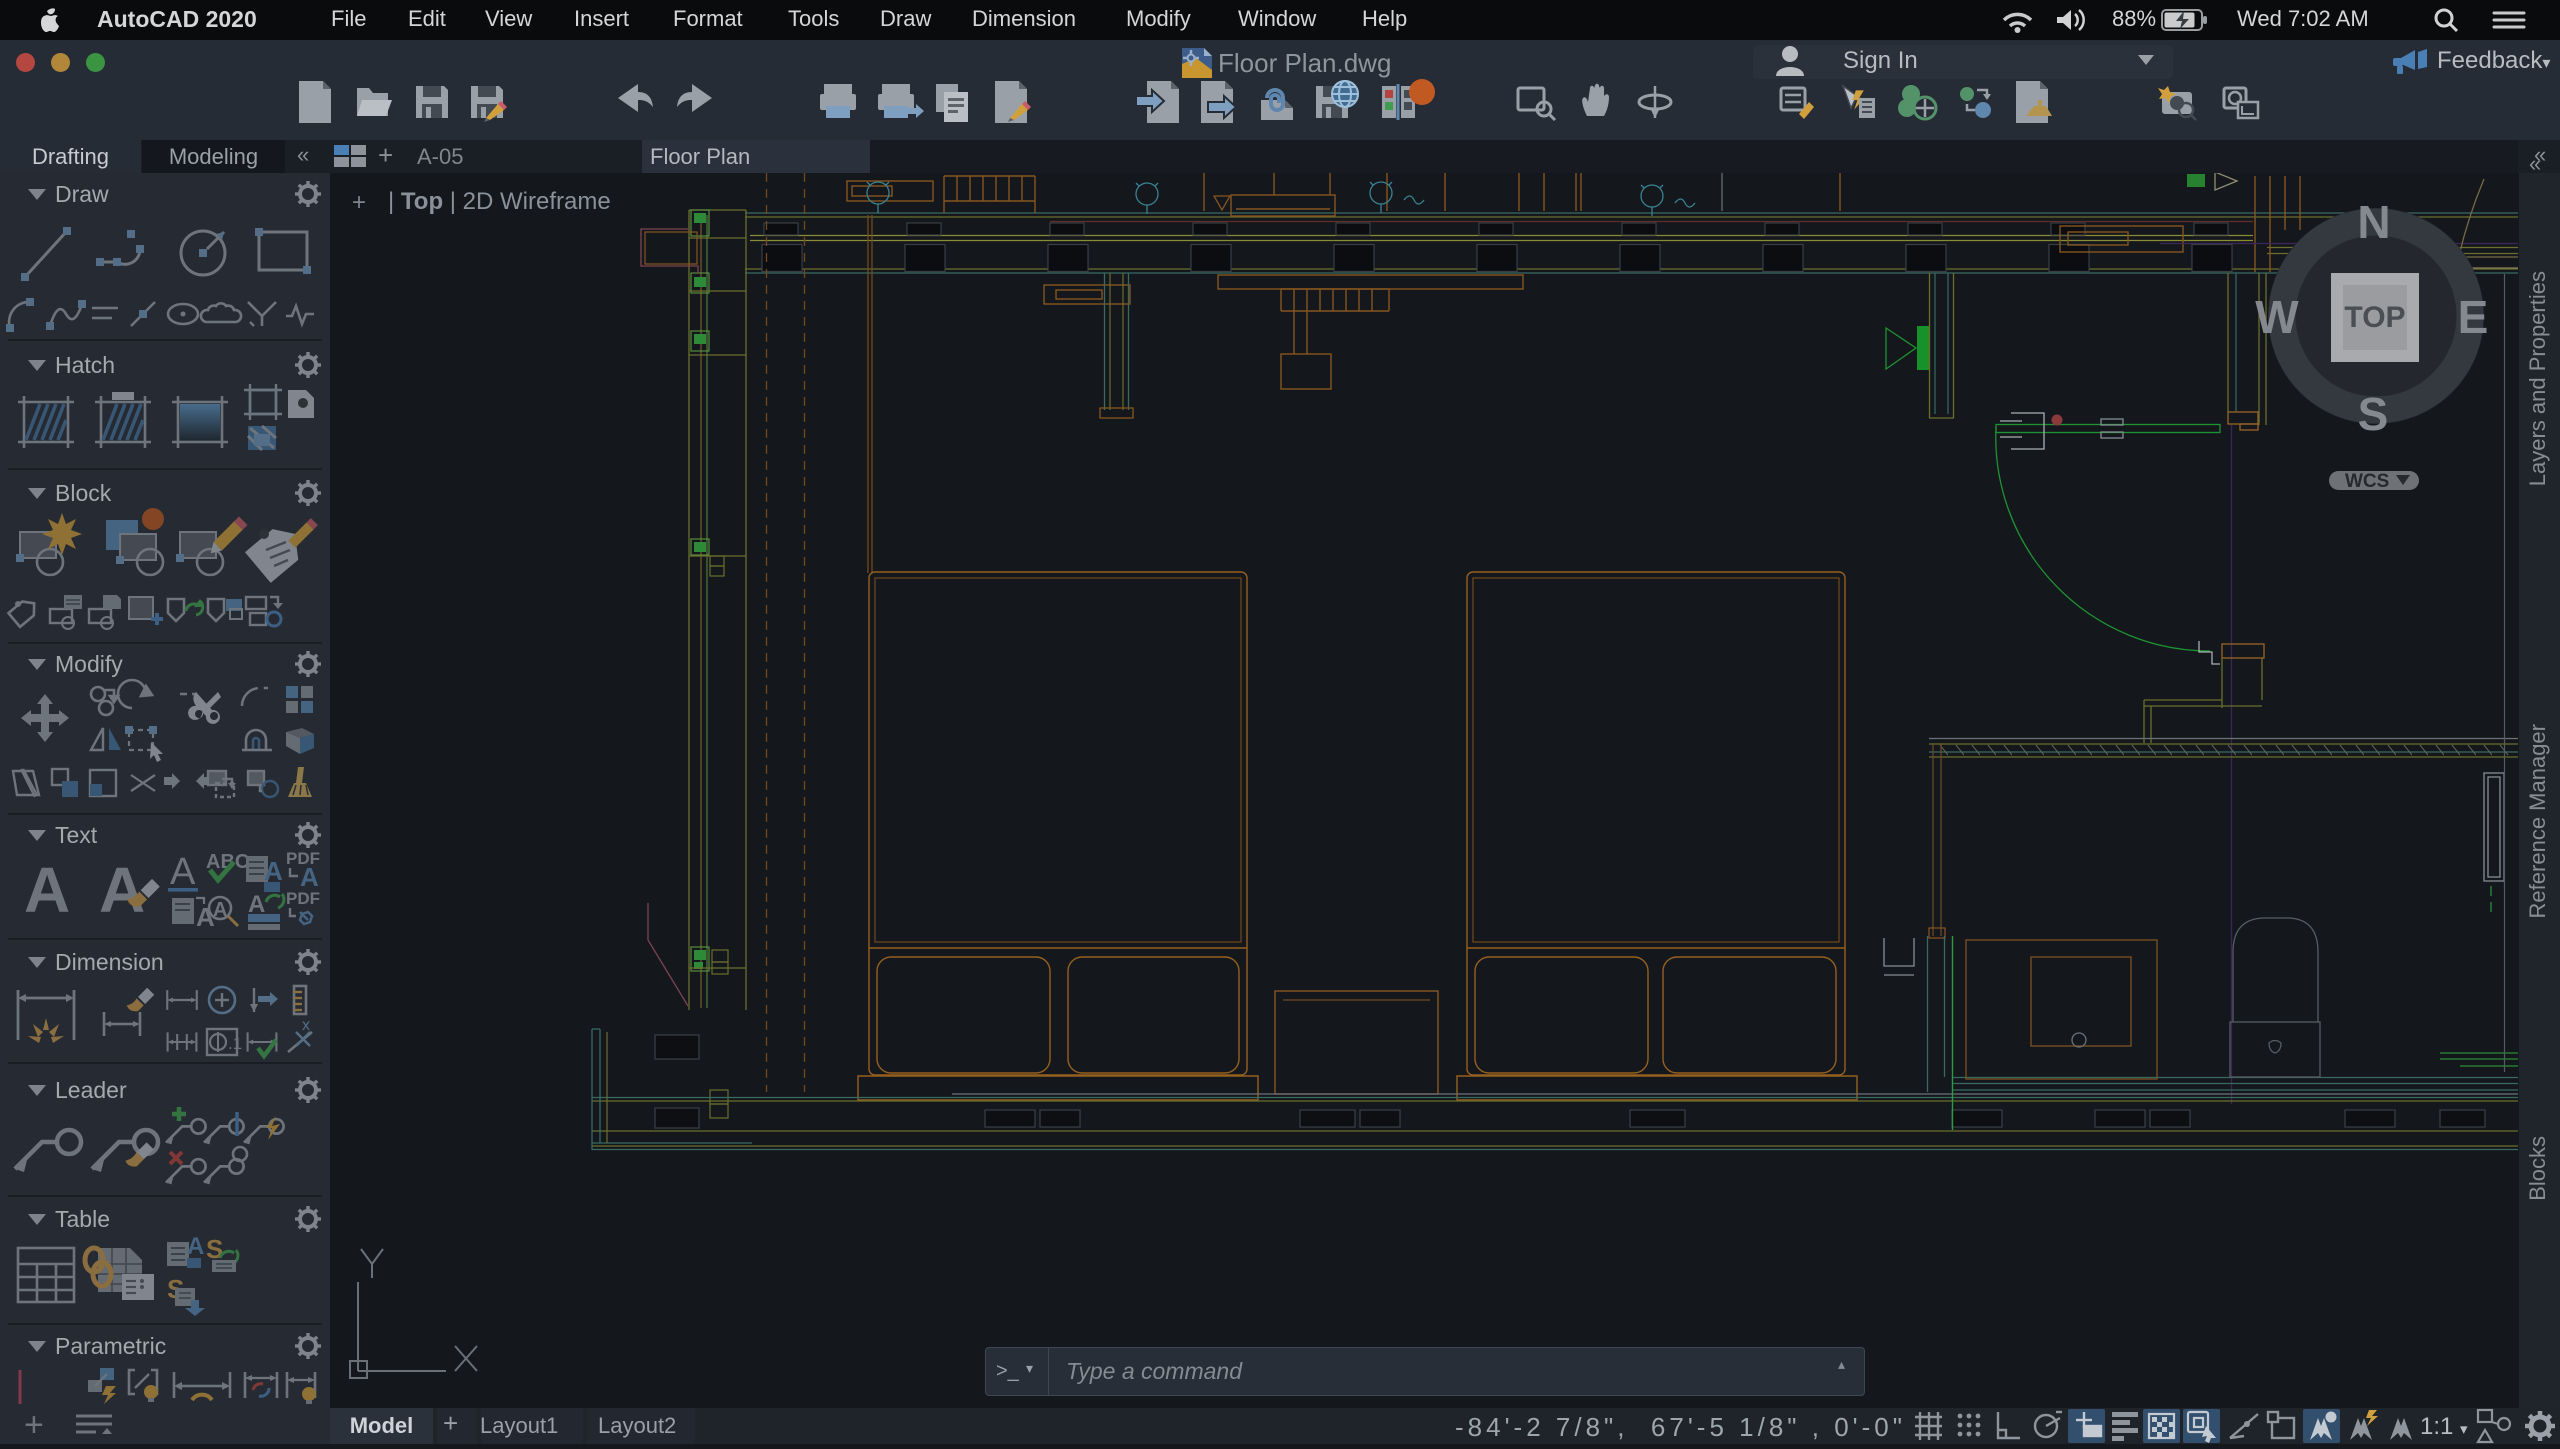 This screenshot has height=1449, width=2560. I want to click on svg-text: Draw, so click(82, 194).